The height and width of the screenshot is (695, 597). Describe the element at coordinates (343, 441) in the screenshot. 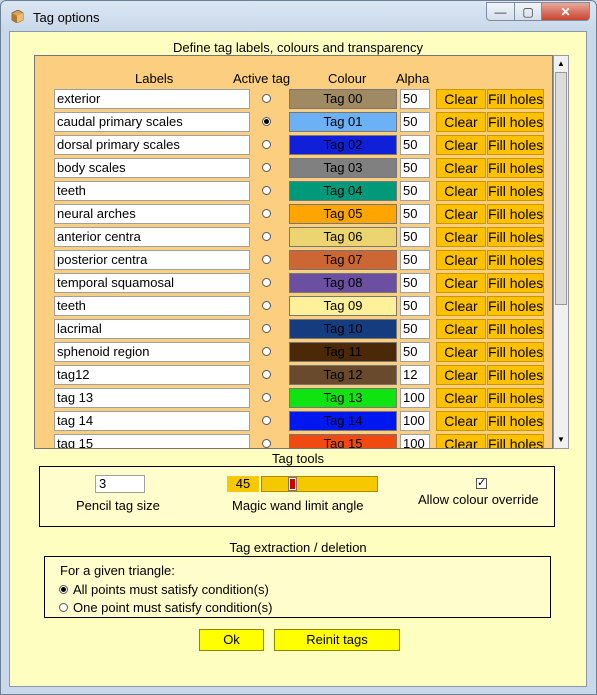

I see `tag-colour-swatch: Tag 15` at that location.